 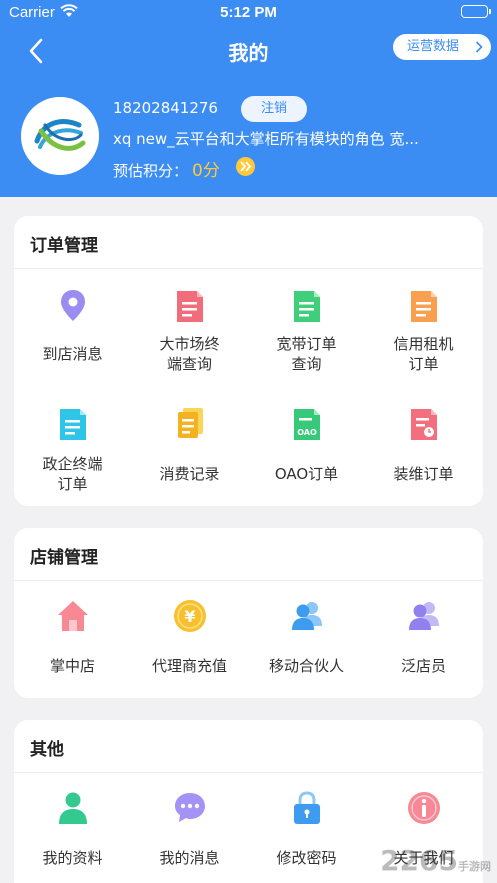 I want to click on order-management-title: 订单管理, so click(x=64, y=246).